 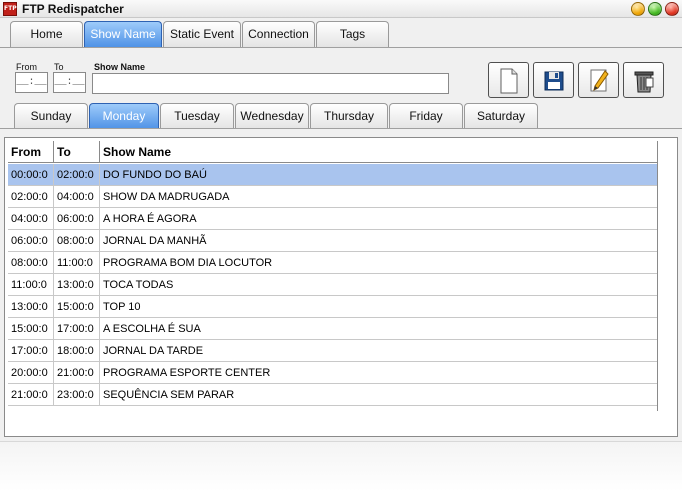 I want to click on floppy-disk-icon, so click(x=554, y=81).